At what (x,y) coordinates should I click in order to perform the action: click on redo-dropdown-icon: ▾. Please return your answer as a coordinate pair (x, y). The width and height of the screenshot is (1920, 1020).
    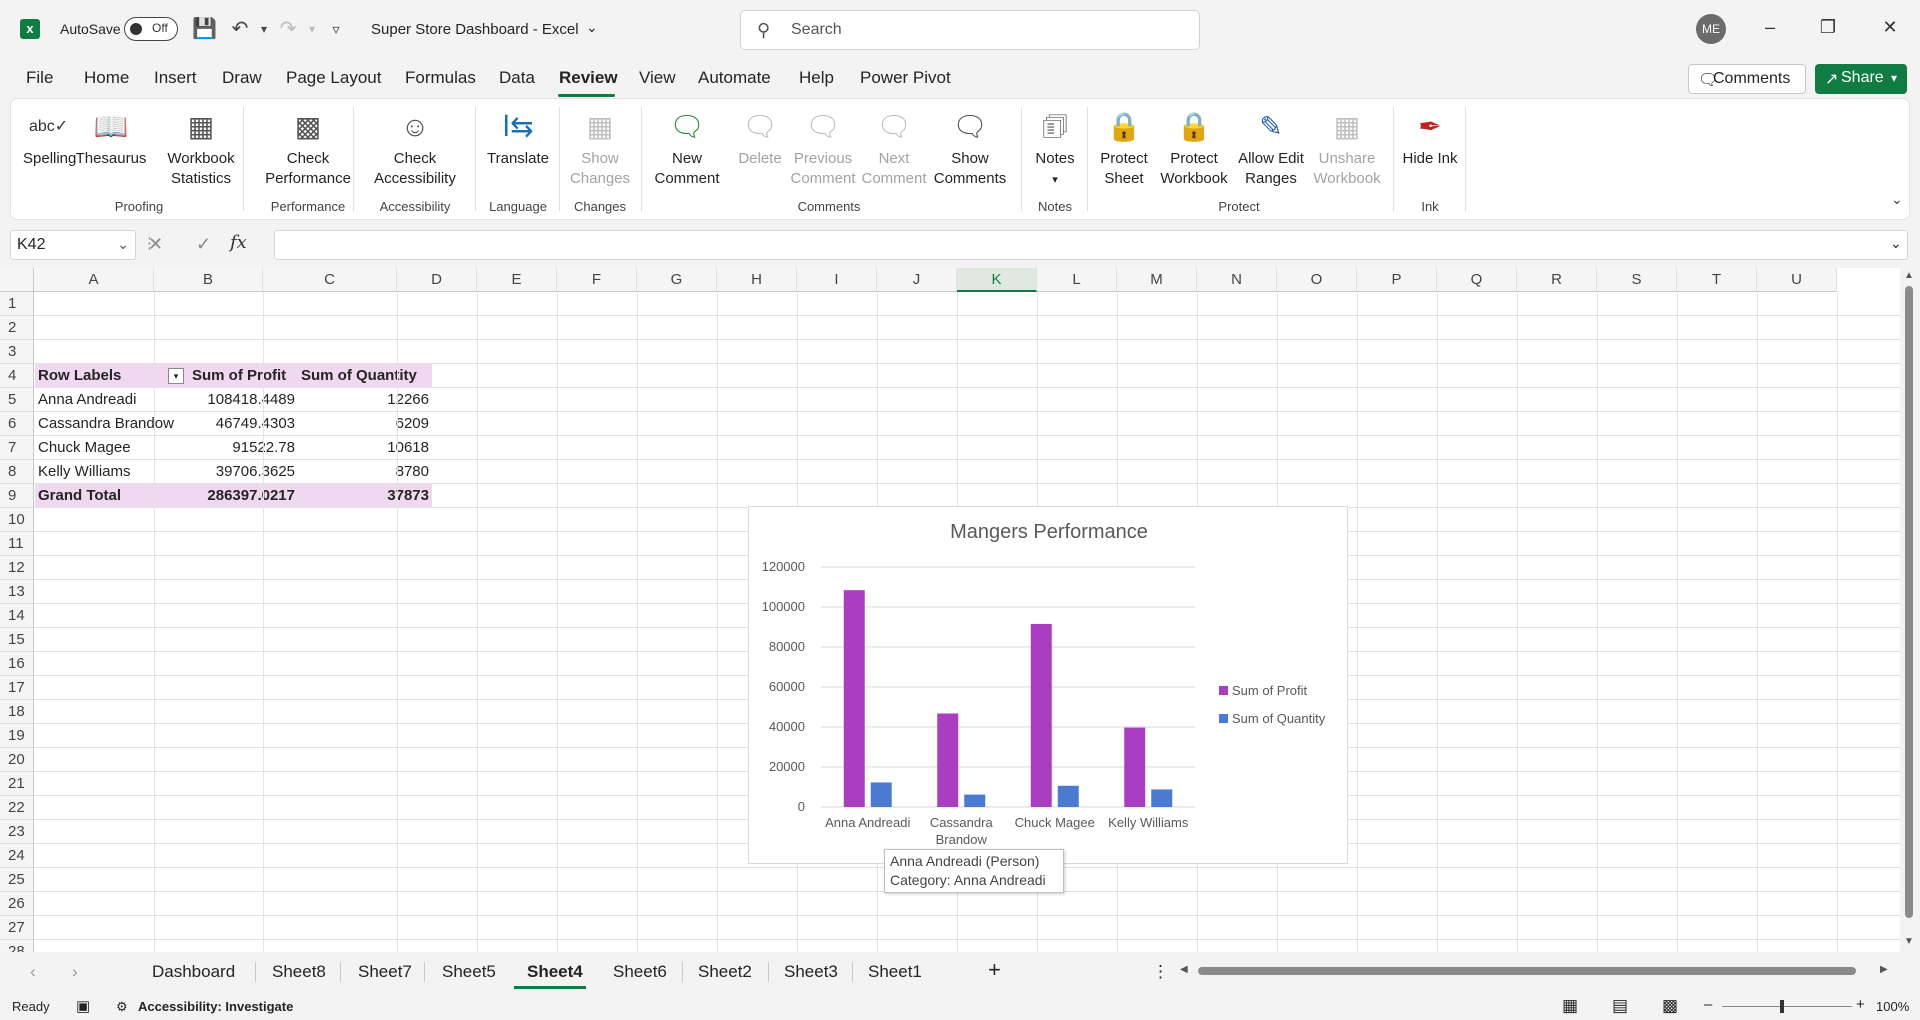
    Looking at the image, I should click on (312, 29).